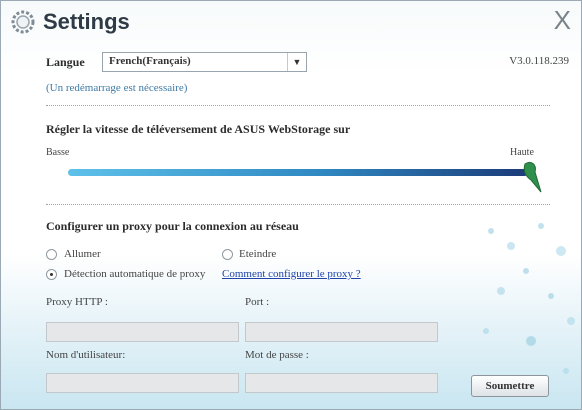 The image size is (582, 410). Describe the element at coordinates (291, 21) in the screenshot. I see `title-bar: Settings X` at that location.